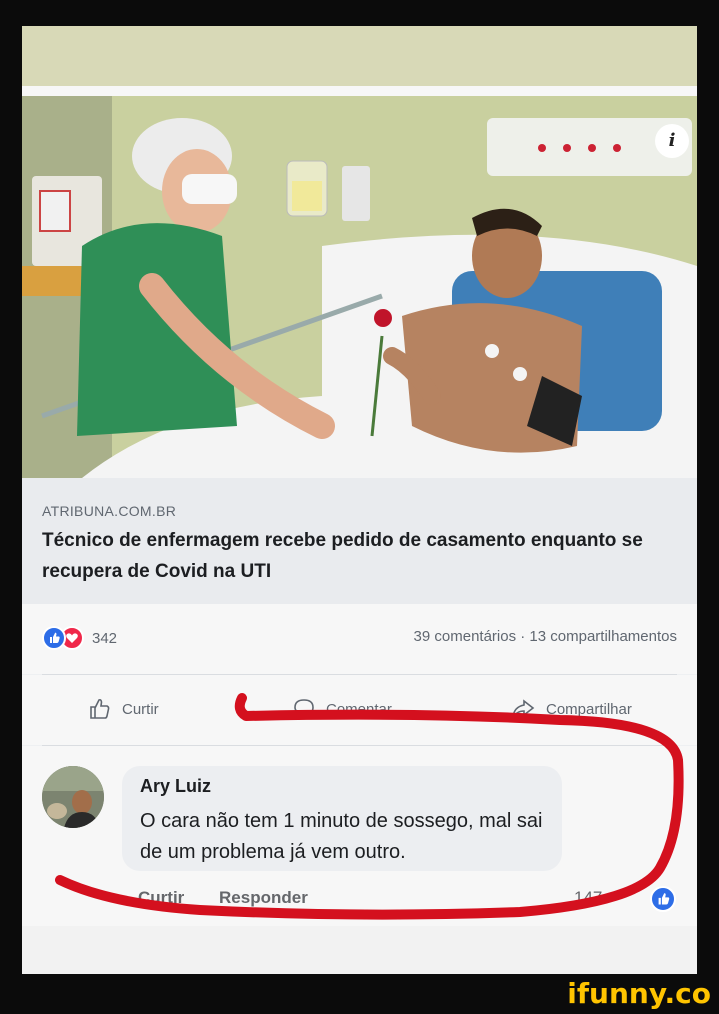 The image size is (719, 1014). Describe the element at coordinates (304, 709) in the screenshot. I see `comment-bubble-icon` at that location.